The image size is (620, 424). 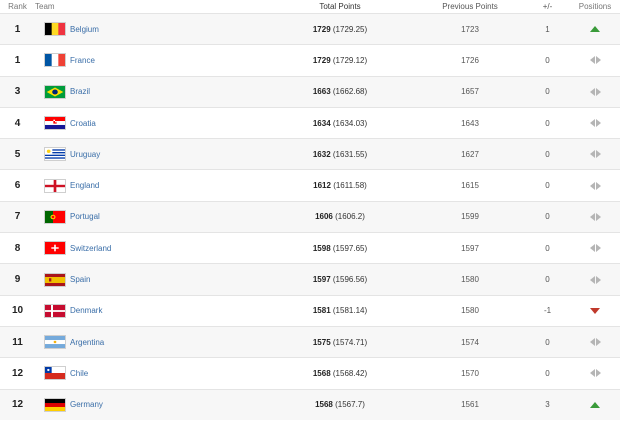 I want to click on rank-cell: 9, so click(x=17, y=280).